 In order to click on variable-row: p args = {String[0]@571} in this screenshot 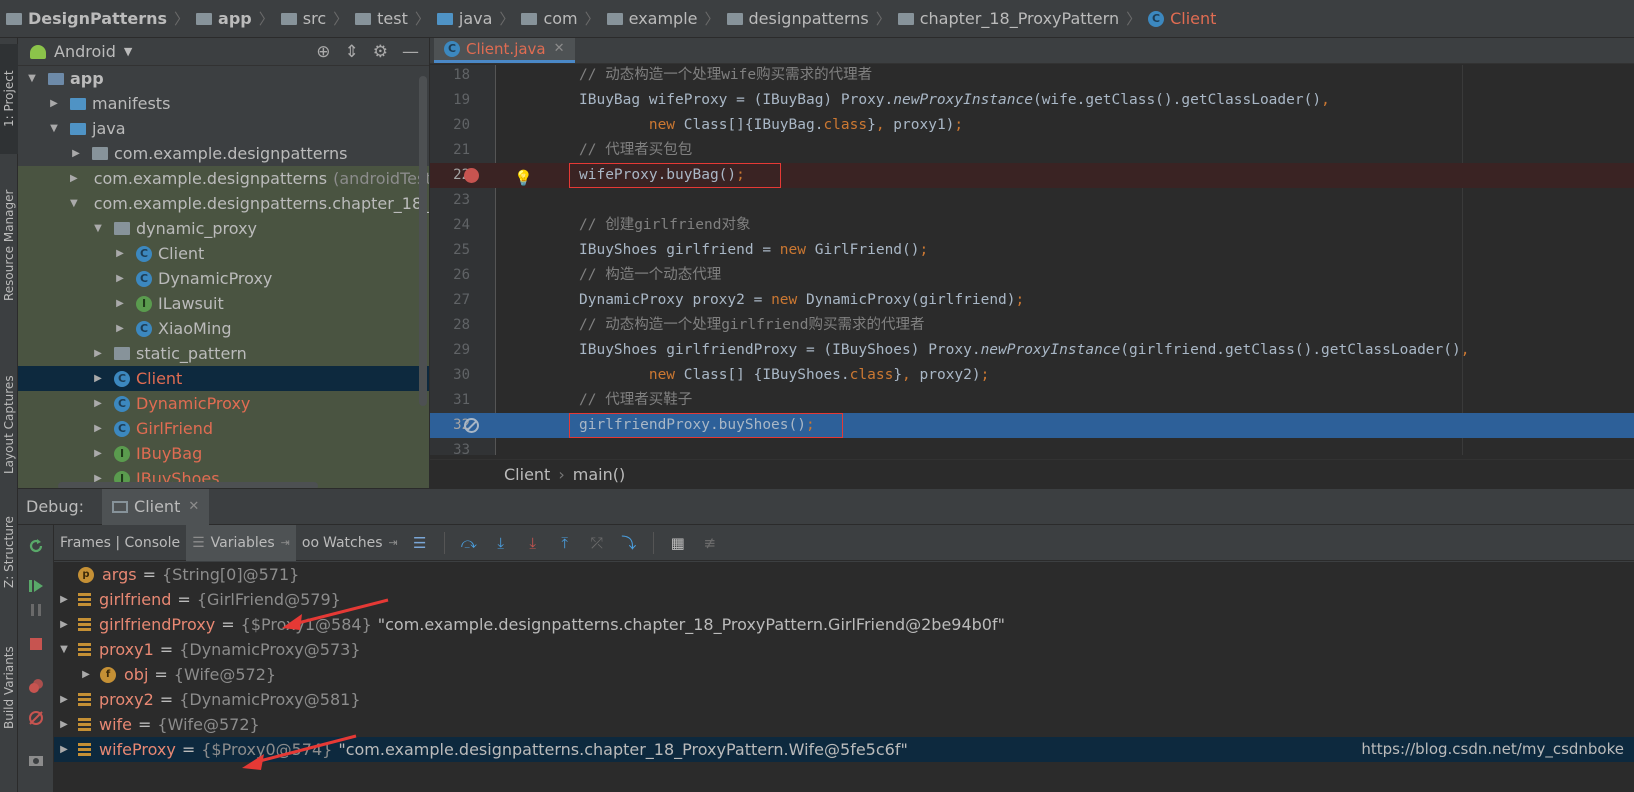, I will do `click(844, 574)`.